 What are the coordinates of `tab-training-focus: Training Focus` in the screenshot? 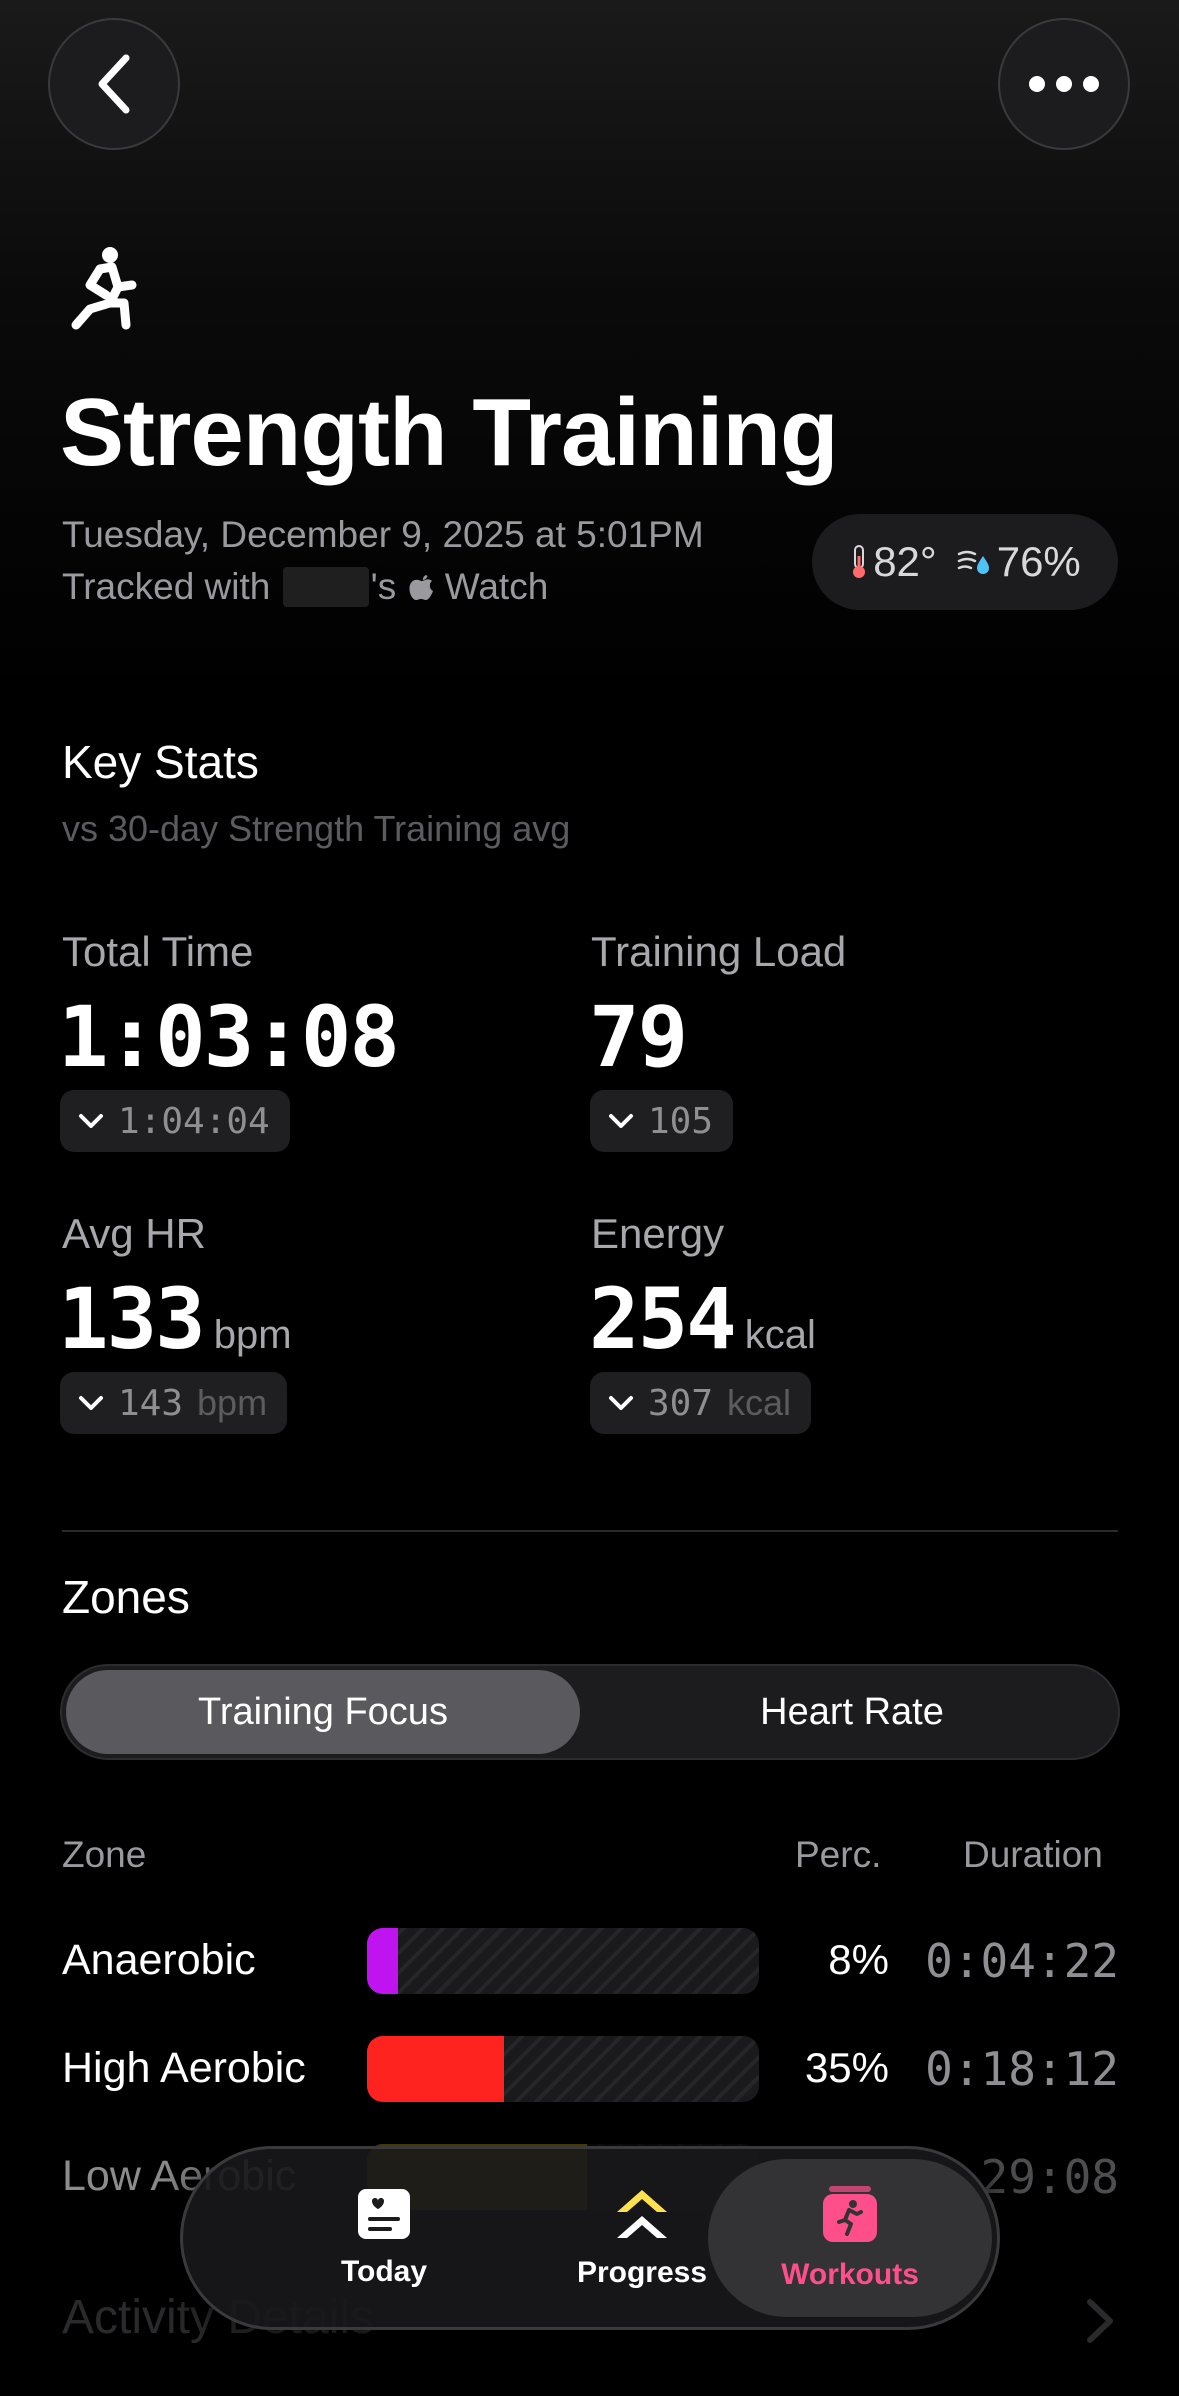 It's located at (323, 1712).